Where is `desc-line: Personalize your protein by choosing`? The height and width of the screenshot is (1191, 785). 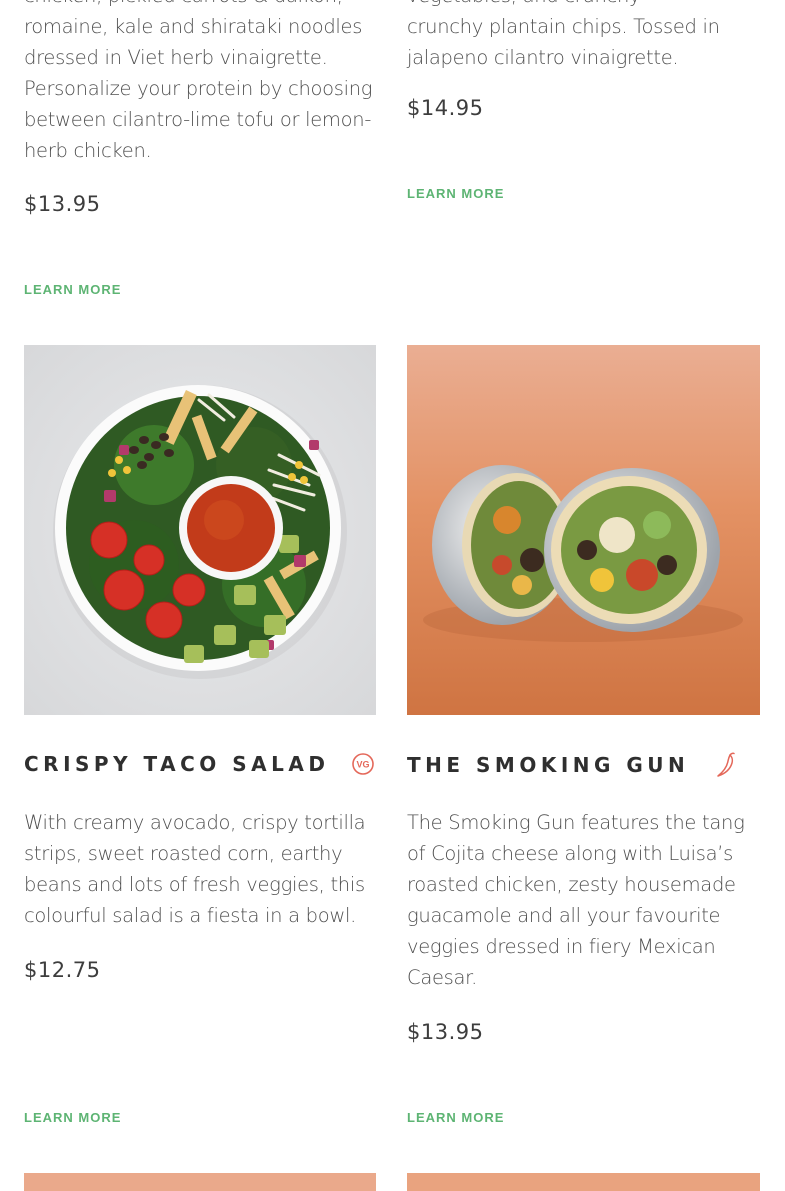
desc-line: Personalize your protein by choosing is located at coordinates (198, 88).